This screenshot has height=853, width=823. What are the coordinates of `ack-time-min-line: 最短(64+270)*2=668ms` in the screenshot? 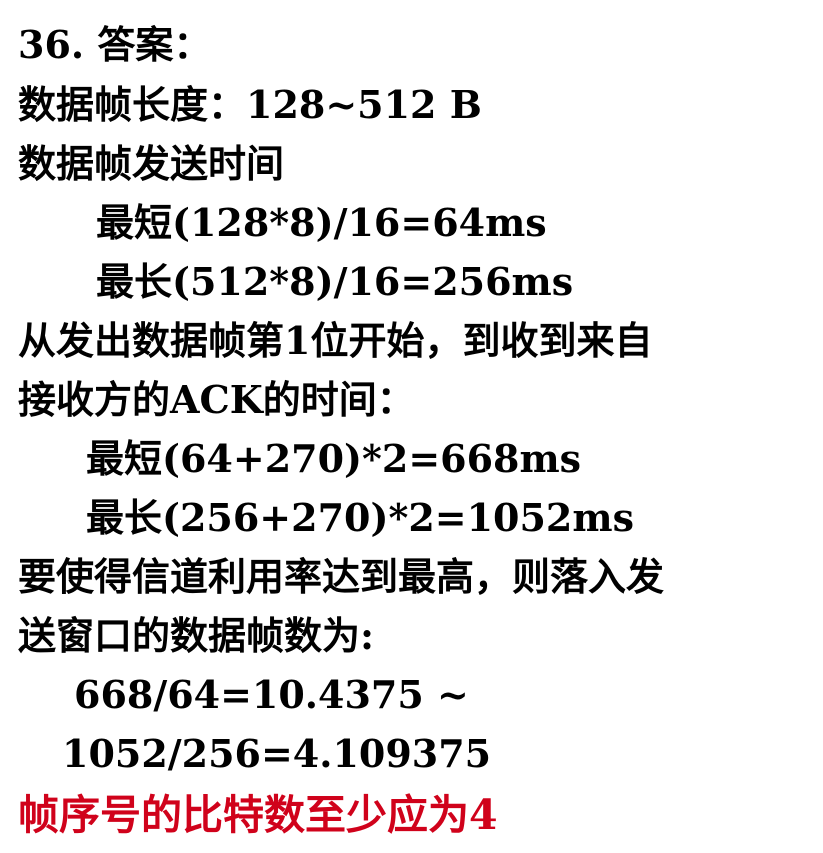 It's located at (334, 458).